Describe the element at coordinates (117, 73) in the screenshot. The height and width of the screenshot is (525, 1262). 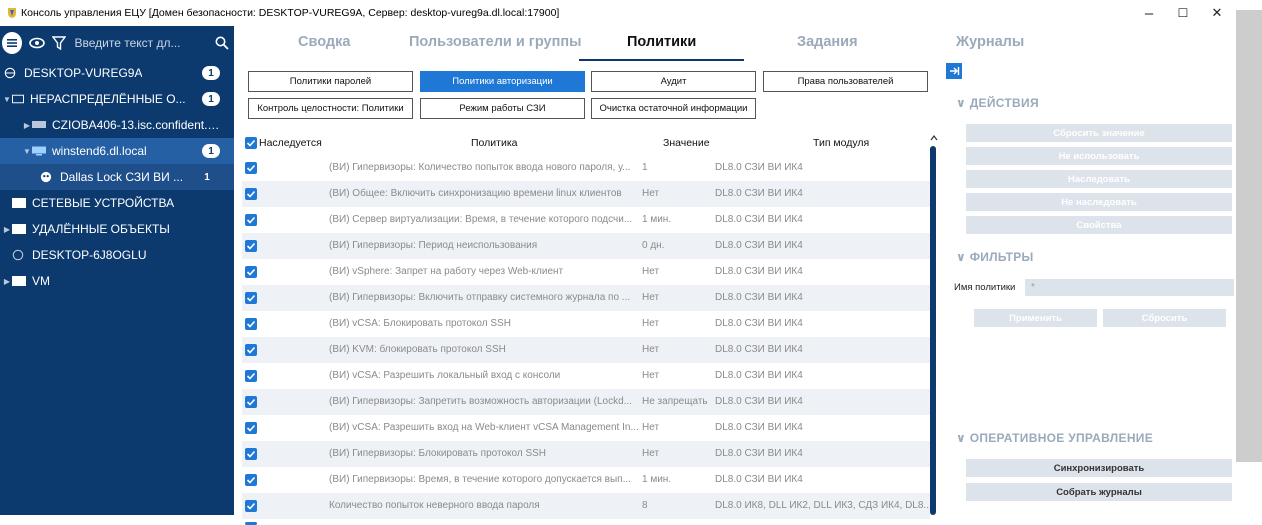
I see `tree-item-domain: DESKTOP-VUREG9A 1` at that location.